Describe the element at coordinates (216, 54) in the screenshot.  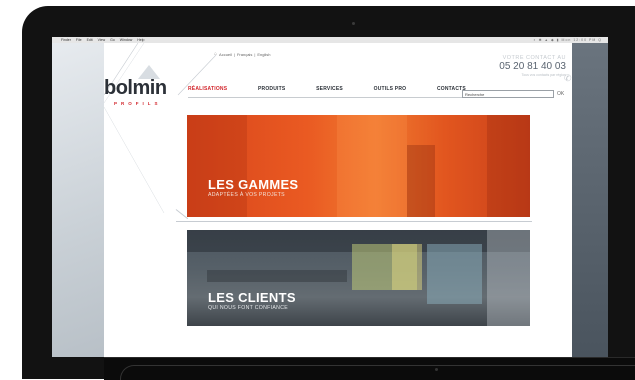
I see `home-icon: ⌂` at that location.